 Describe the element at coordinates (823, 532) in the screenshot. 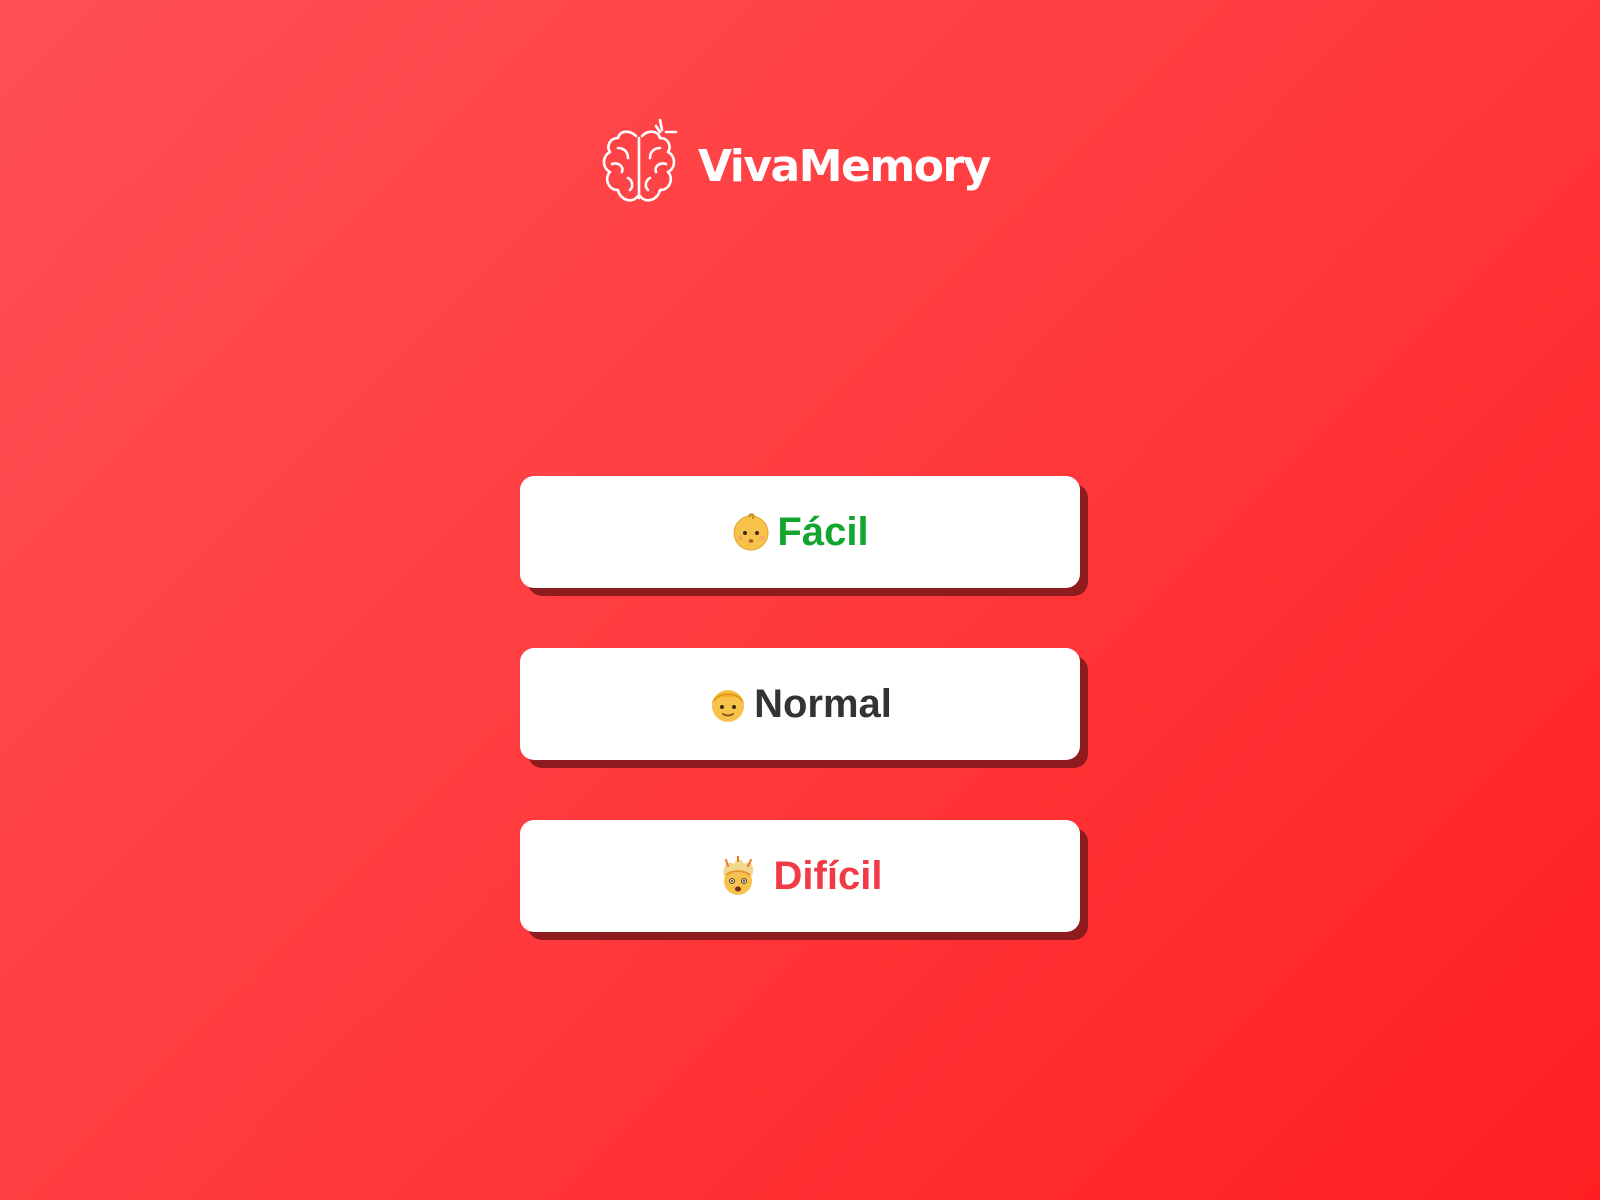

I see `easy-level-label: Fácil` at that location.